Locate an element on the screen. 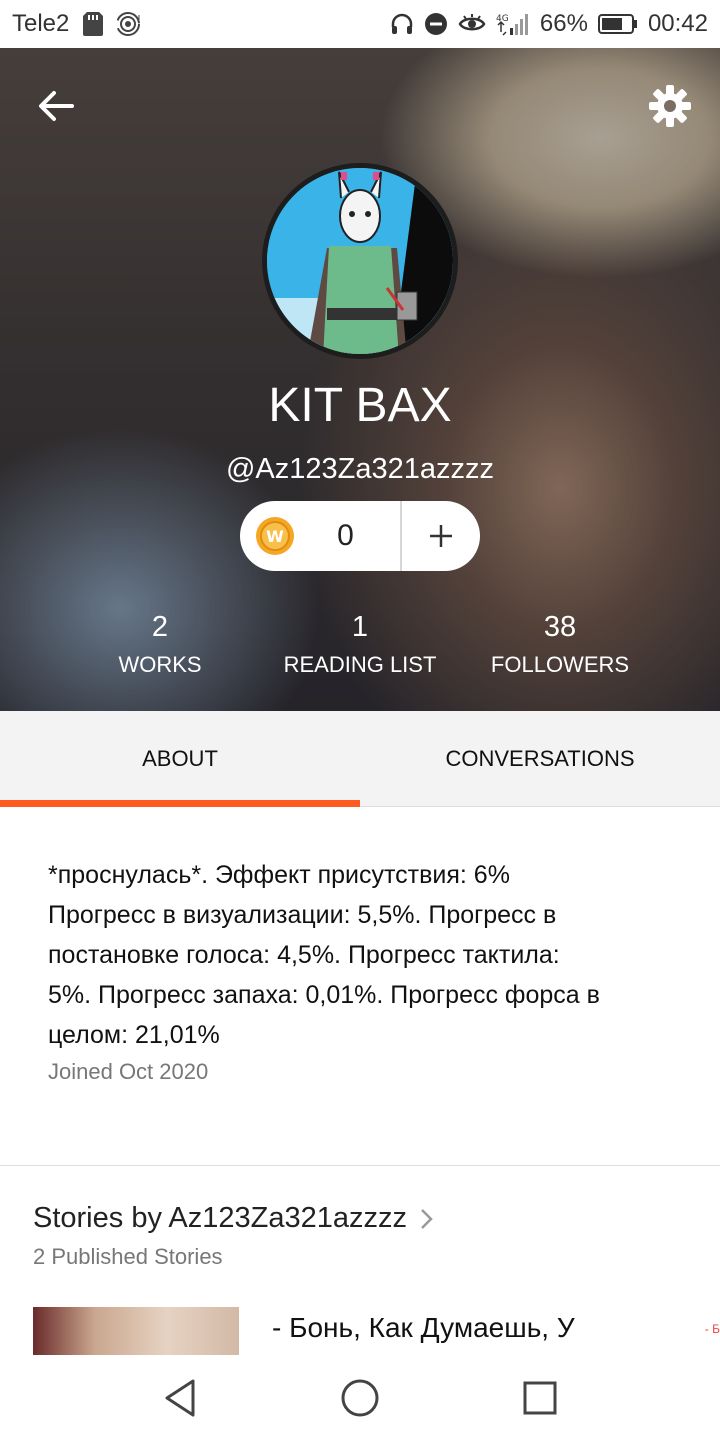 Image resolution: width=720 pixels, height=1440 pixels. profile-tabs: ABOUT CONVERSATIONS is located at coordinates (360, 759).